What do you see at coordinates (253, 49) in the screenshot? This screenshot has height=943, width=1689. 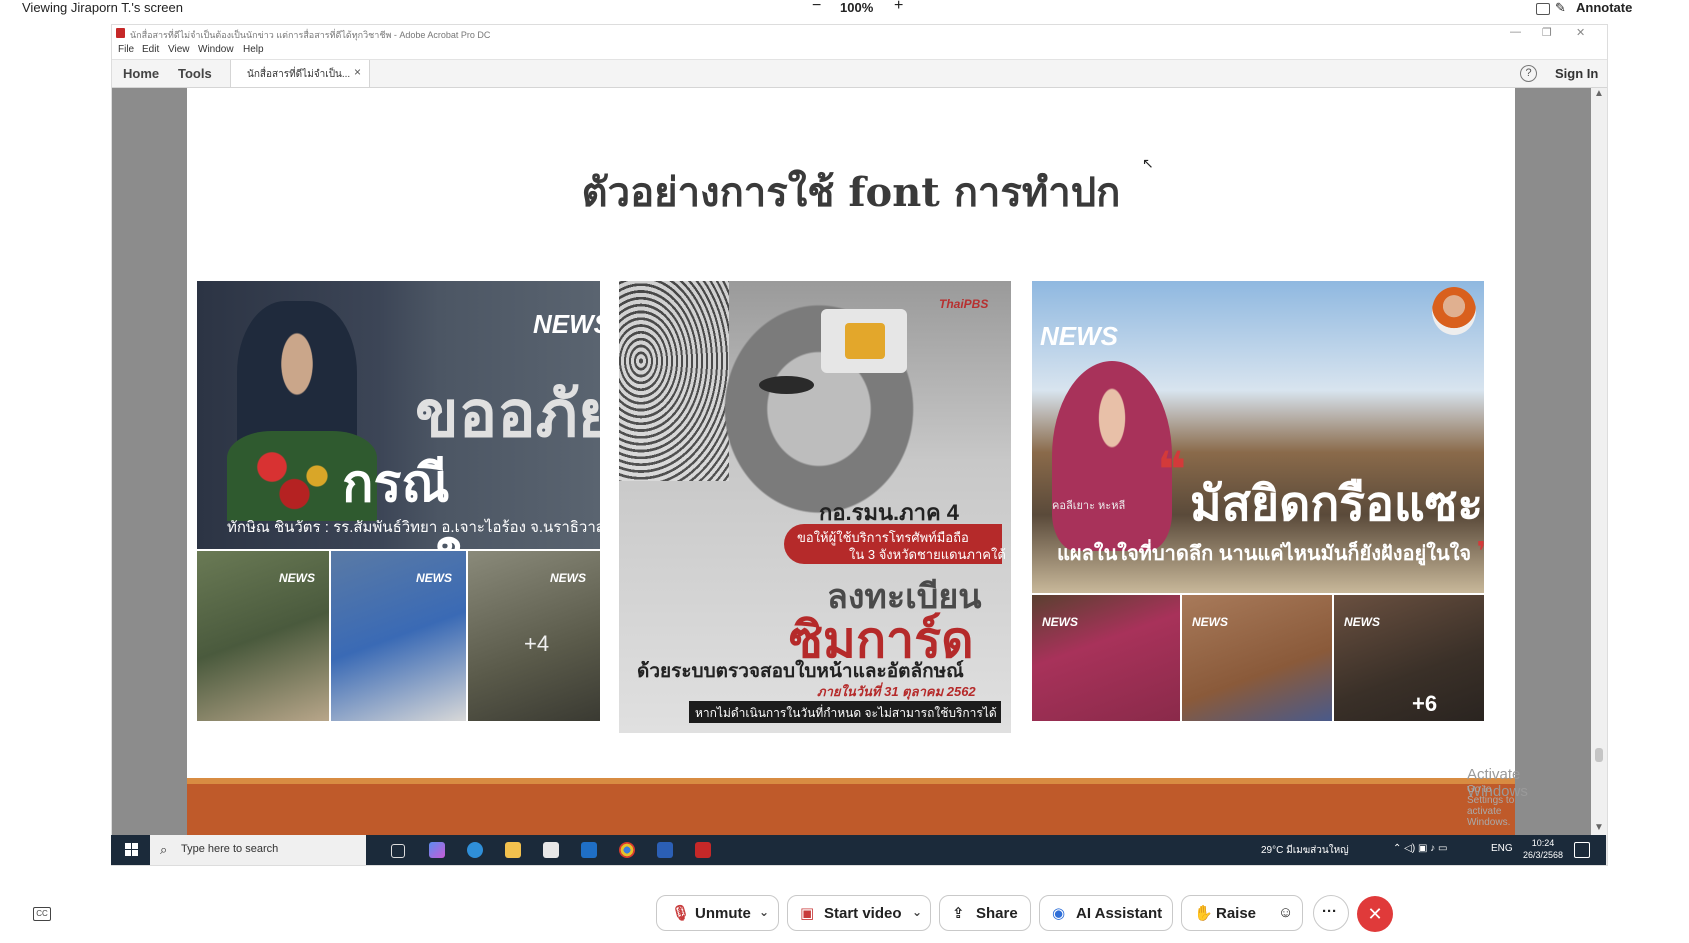 I see `menu-help: Help` at bounding box center [253, 49].